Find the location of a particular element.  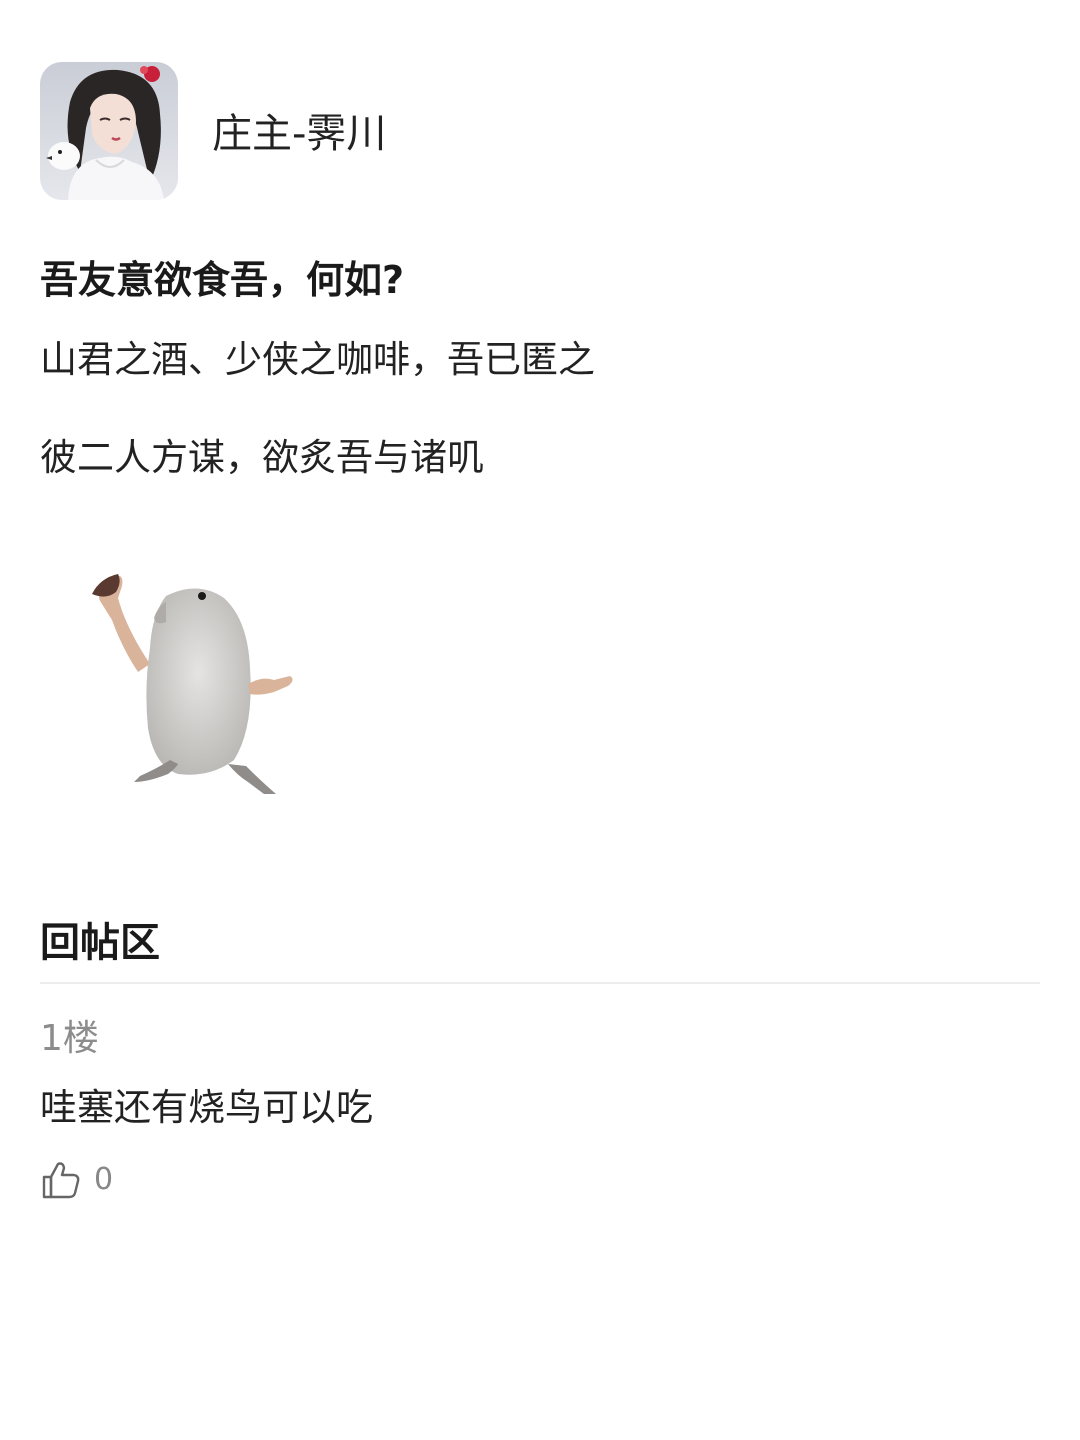

dancing-bird-image is located at coordinates (194, 682).